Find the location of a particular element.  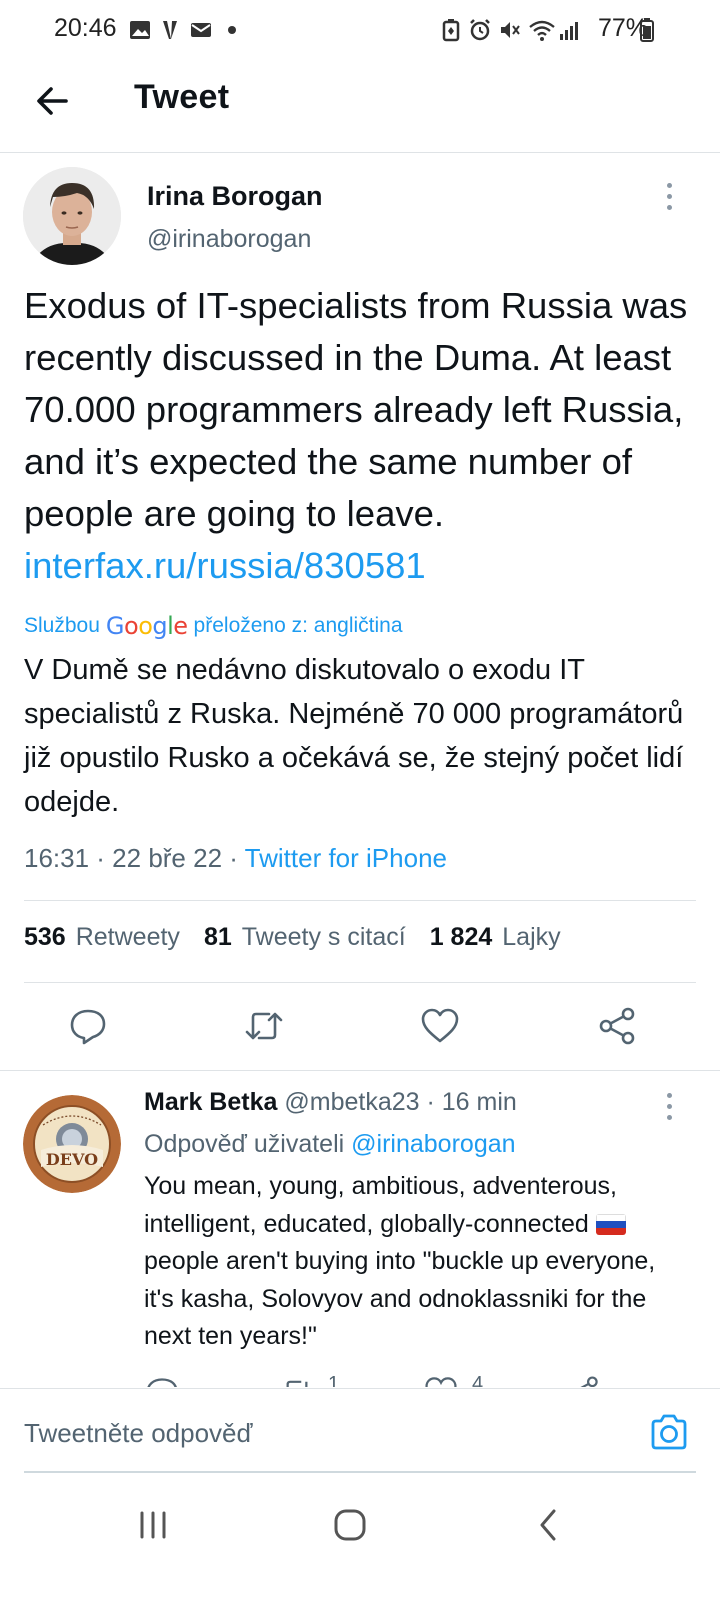

reply-to-label: Odpověď uživateli is located at coordinates (244, 1144).